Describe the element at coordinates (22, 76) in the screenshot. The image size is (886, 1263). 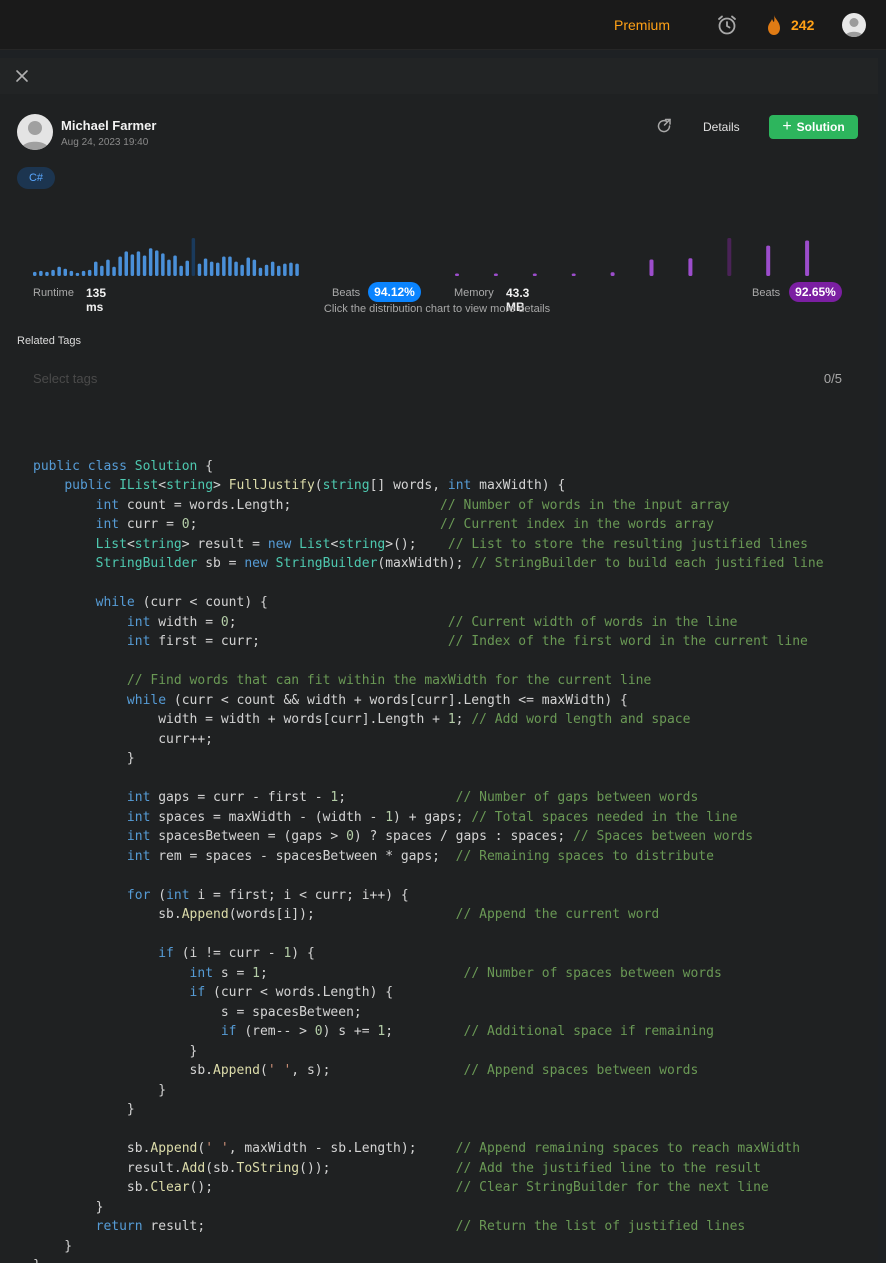
I see `close-icon` at that location.